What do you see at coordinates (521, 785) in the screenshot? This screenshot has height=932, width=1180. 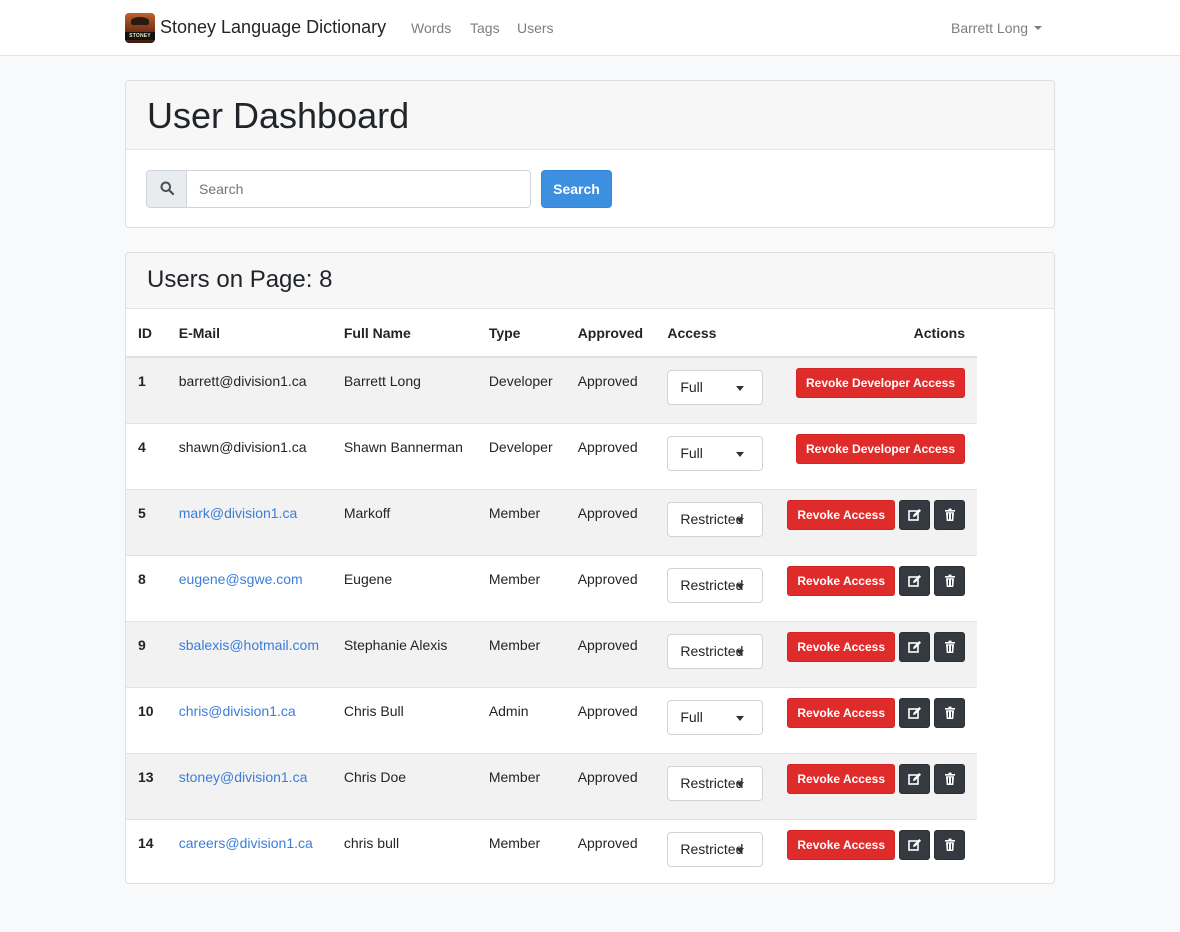 I see `cell-type: Member` at bounding box center [521, 785].